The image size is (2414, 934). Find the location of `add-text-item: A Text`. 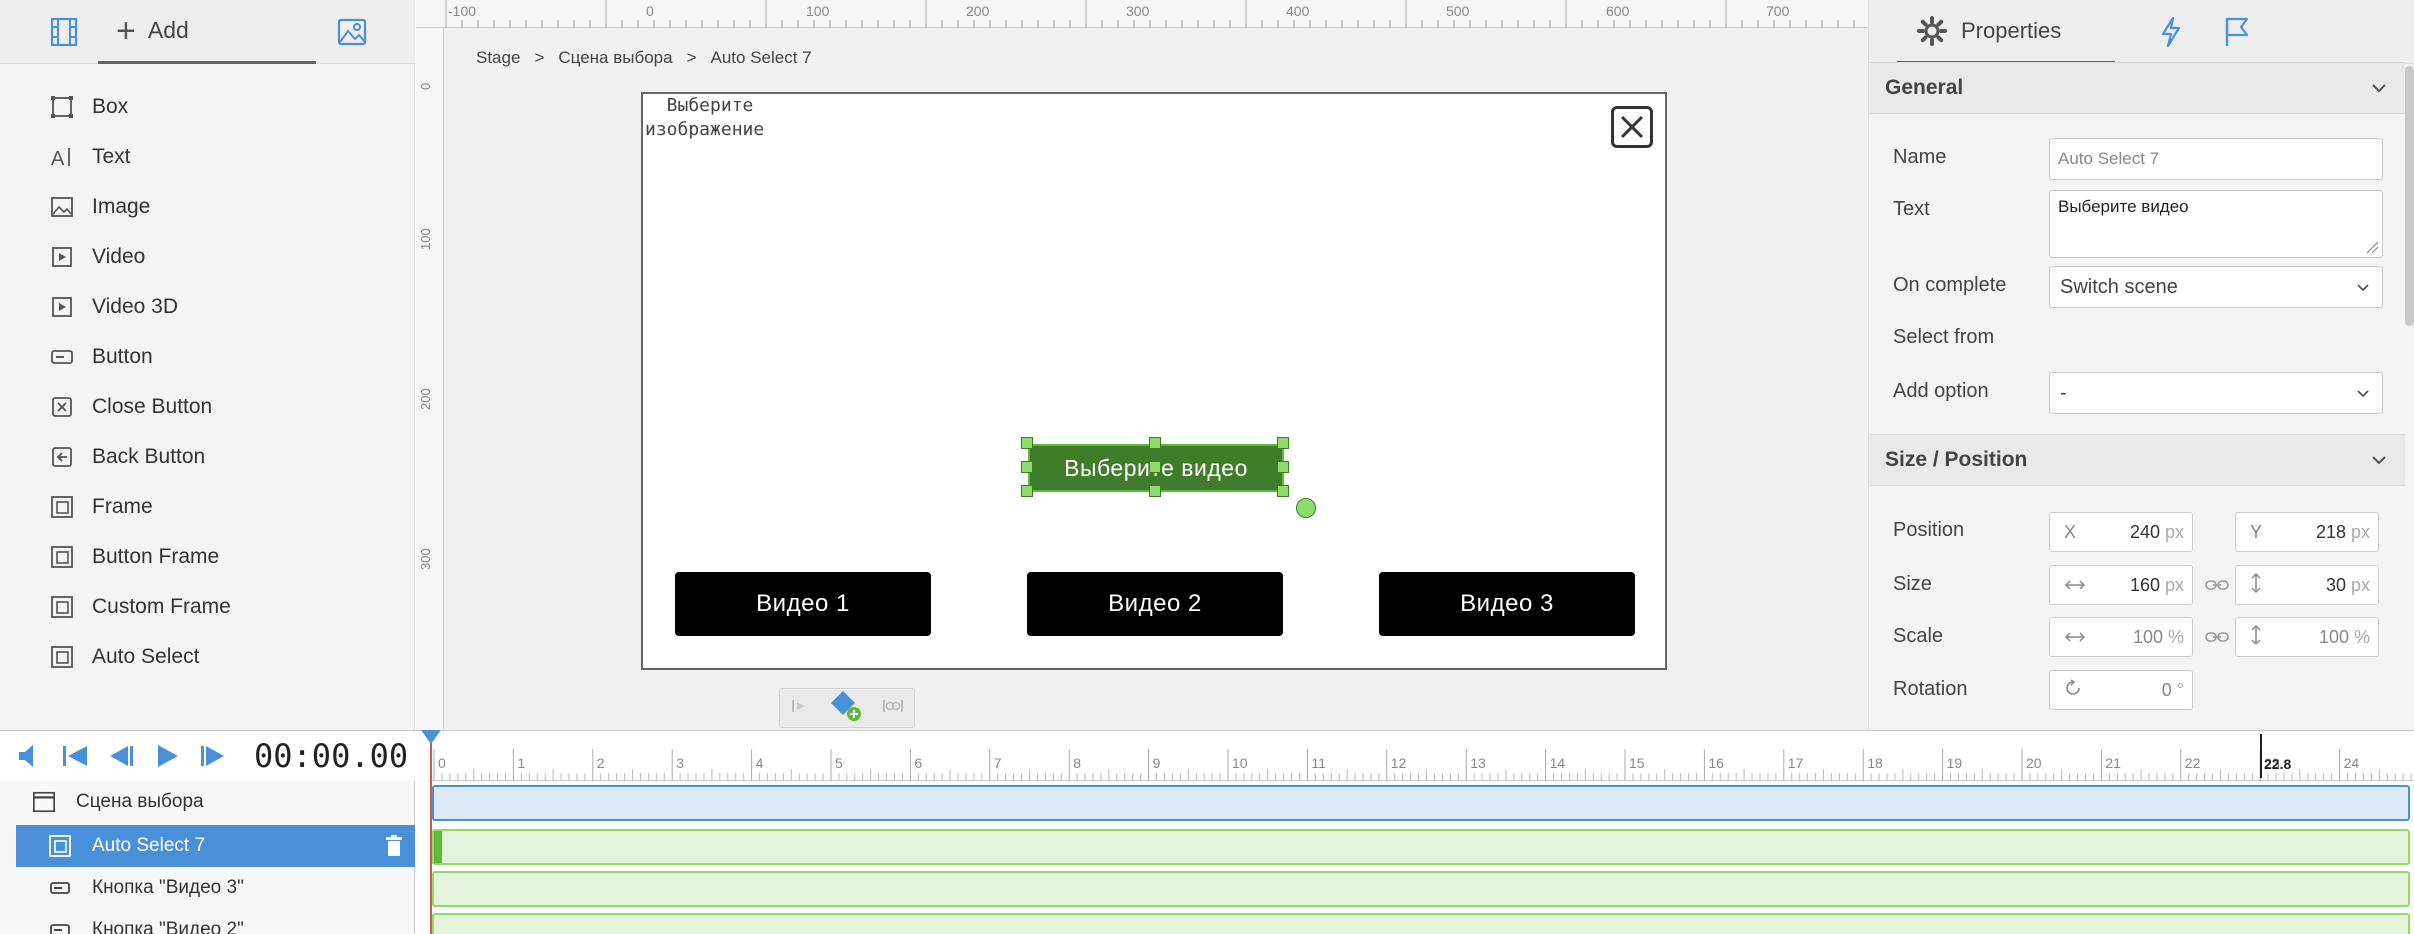

add-text-item: A Text is located at coordinates (207, 157).